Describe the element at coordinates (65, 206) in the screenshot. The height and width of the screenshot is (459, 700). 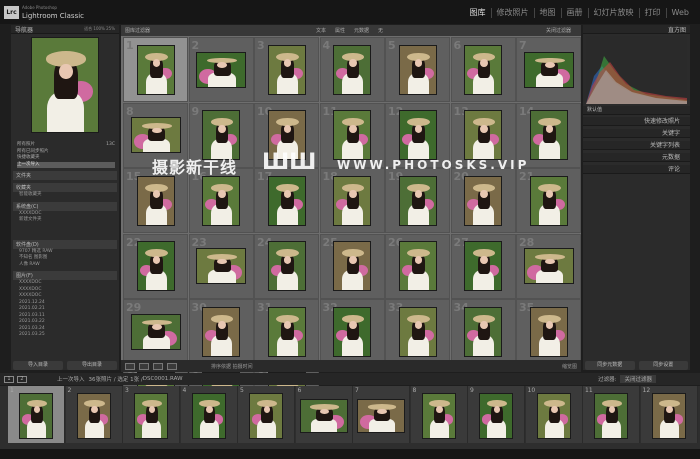
I see `section-header: 系统盘(C)` at that location.